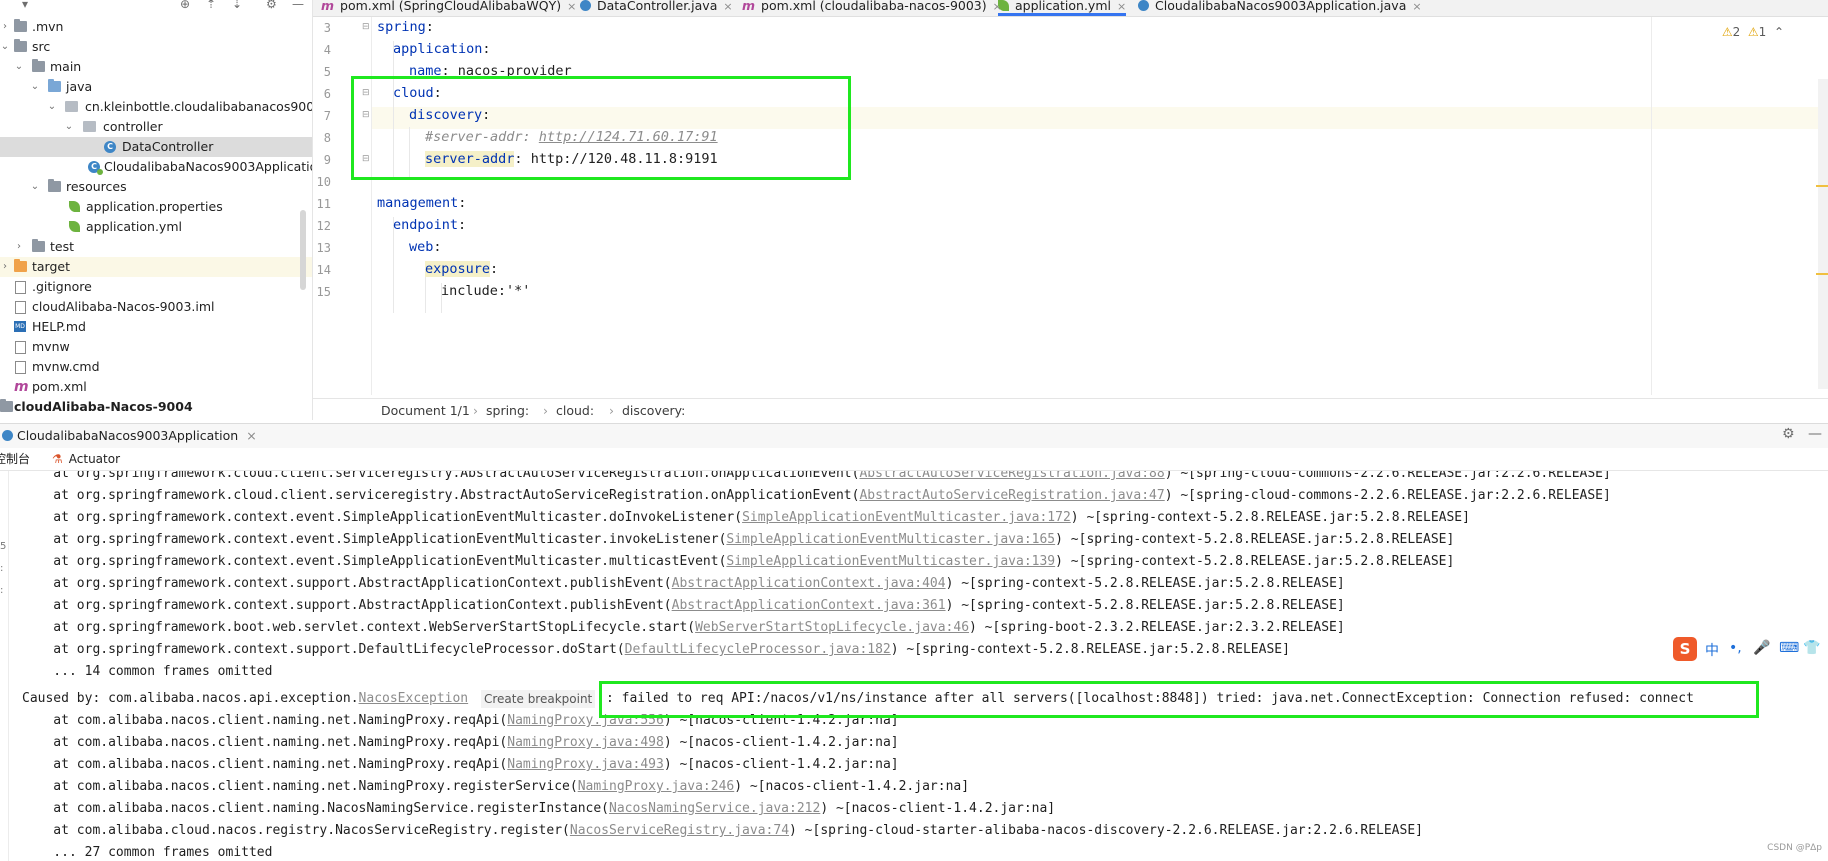  Describe the element at coordinates (1062, 8) in the screenshot. I see `tab-application-yml: application.yml ×` at that location.